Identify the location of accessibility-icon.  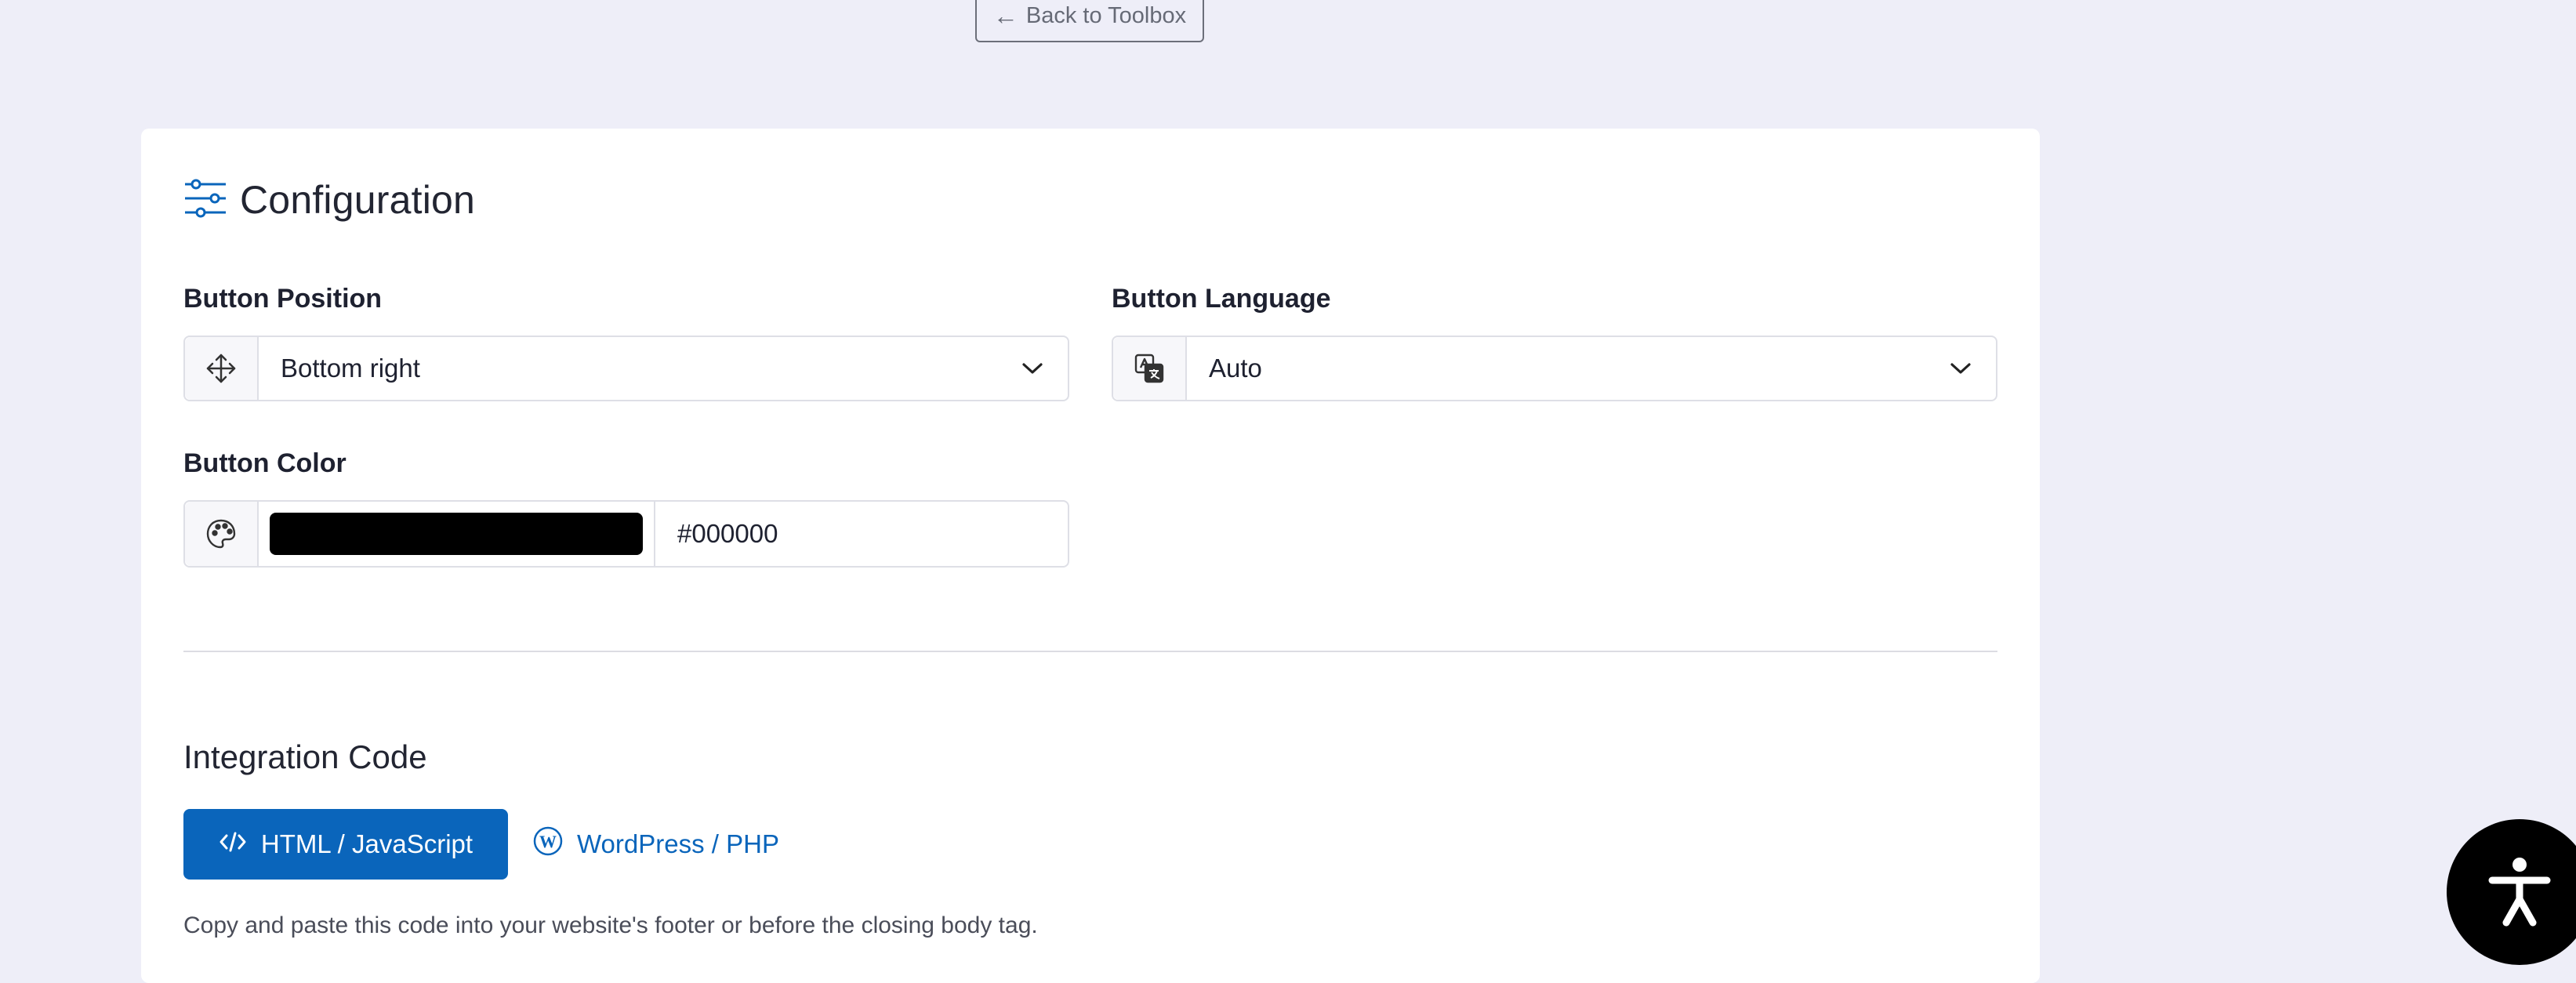
(2520, 892).